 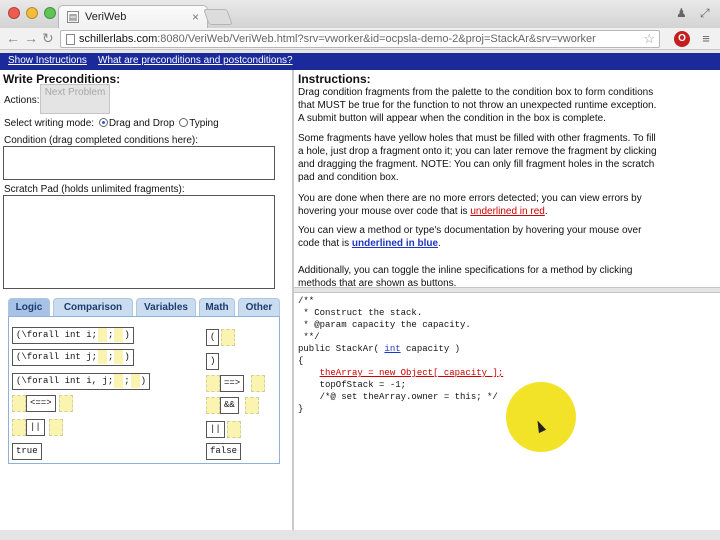 What do you see at coordinates (103, 122) in the screenshot?
I see `radio-drag-and-drop` at bounding box center [103, 122].